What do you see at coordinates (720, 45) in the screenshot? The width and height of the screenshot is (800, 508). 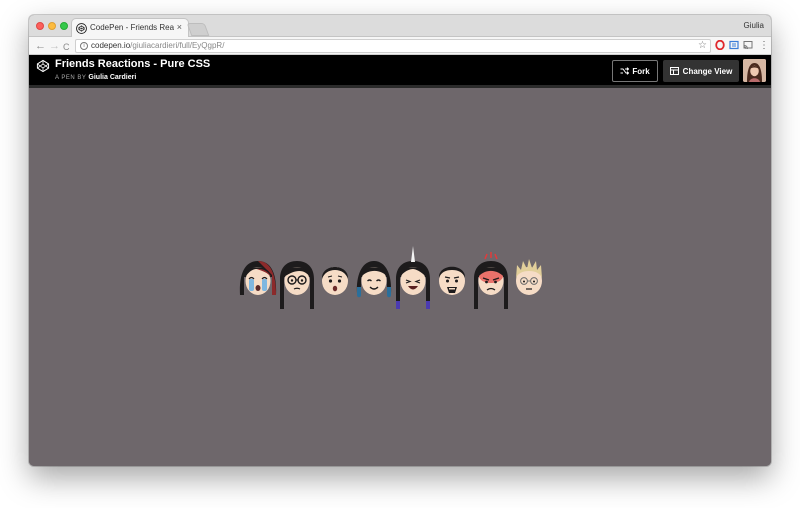 I see `opera-extension-icon` at bounding box center [720, 45].